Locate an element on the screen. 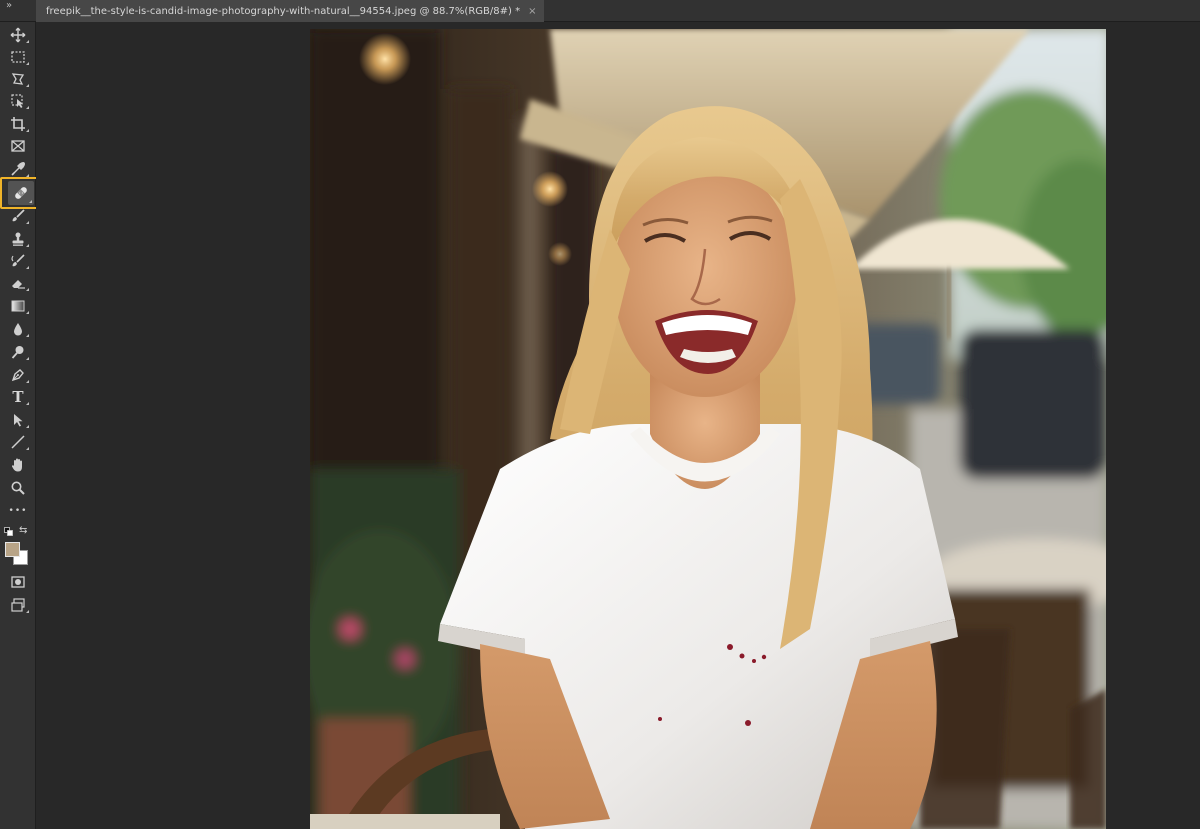 The image size is (1200, 829). color-swatches: ⇆ is located at coordinates (18, 543).